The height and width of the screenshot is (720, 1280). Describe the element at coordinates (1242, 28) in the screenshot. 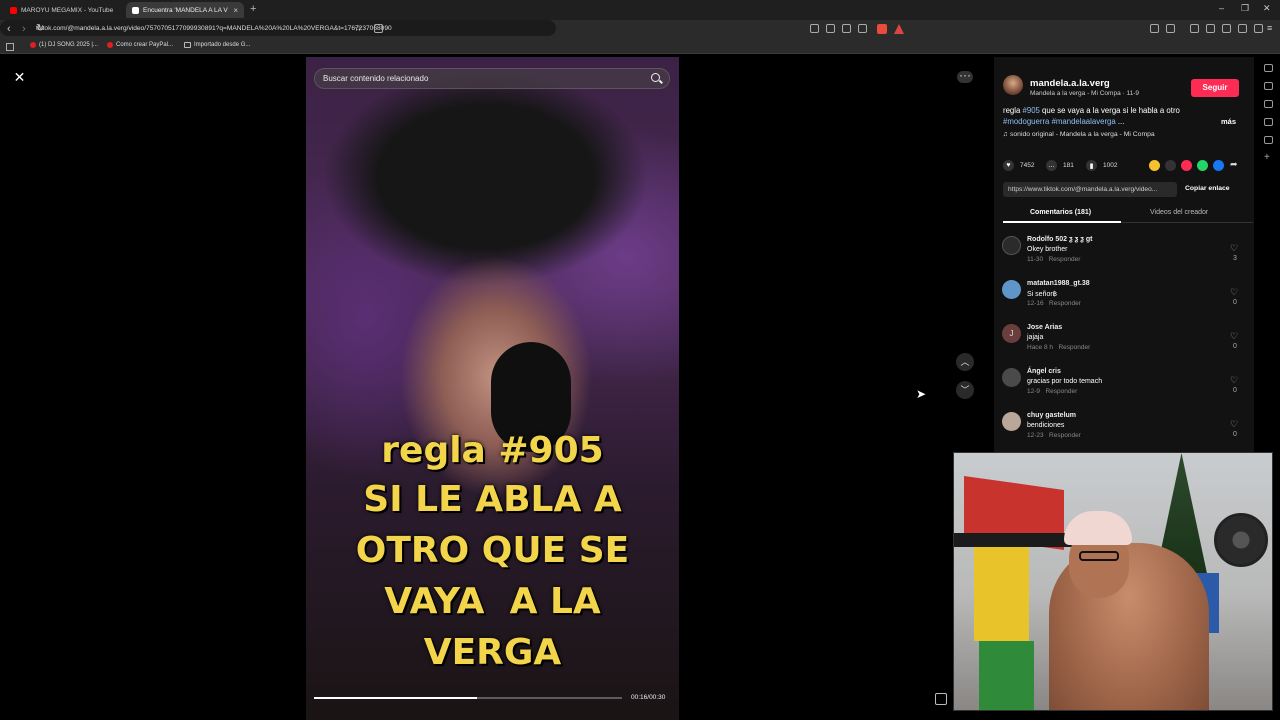

I see `extensions-icon` at that location.